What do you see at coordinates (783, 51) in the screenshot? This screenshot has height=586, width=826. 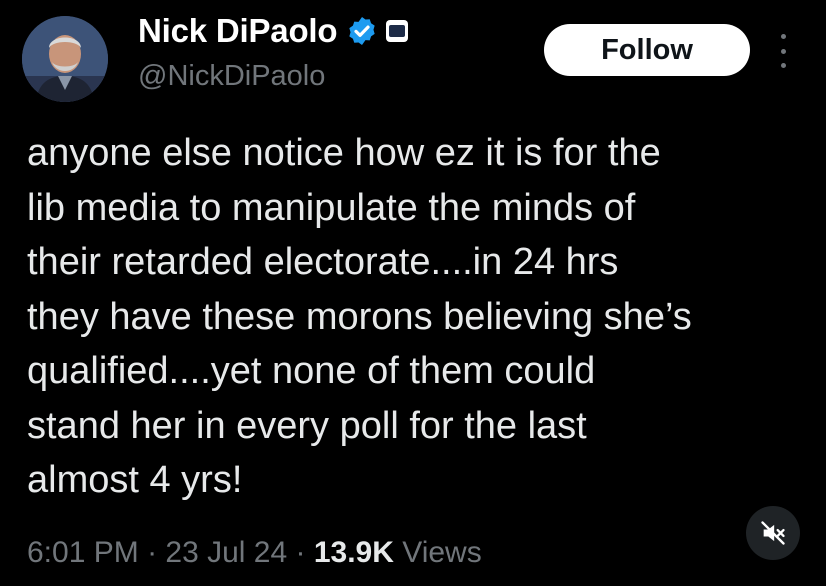 I see `more-options-icon` at bounding box center [783, 51].